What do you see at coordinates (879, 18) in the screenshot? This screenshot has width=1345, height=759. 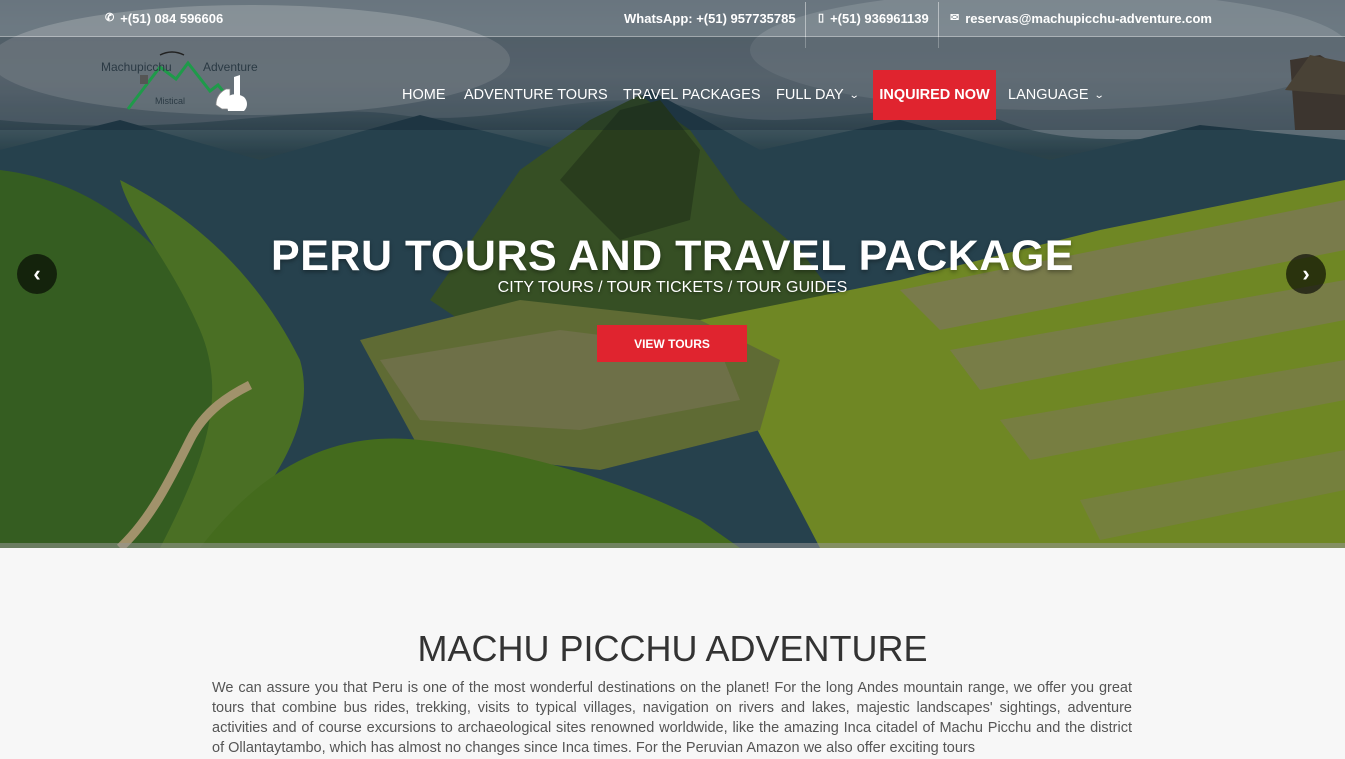 I see `mobile-phone-text: +(51) 936961139` at bounding box center [879, 18].